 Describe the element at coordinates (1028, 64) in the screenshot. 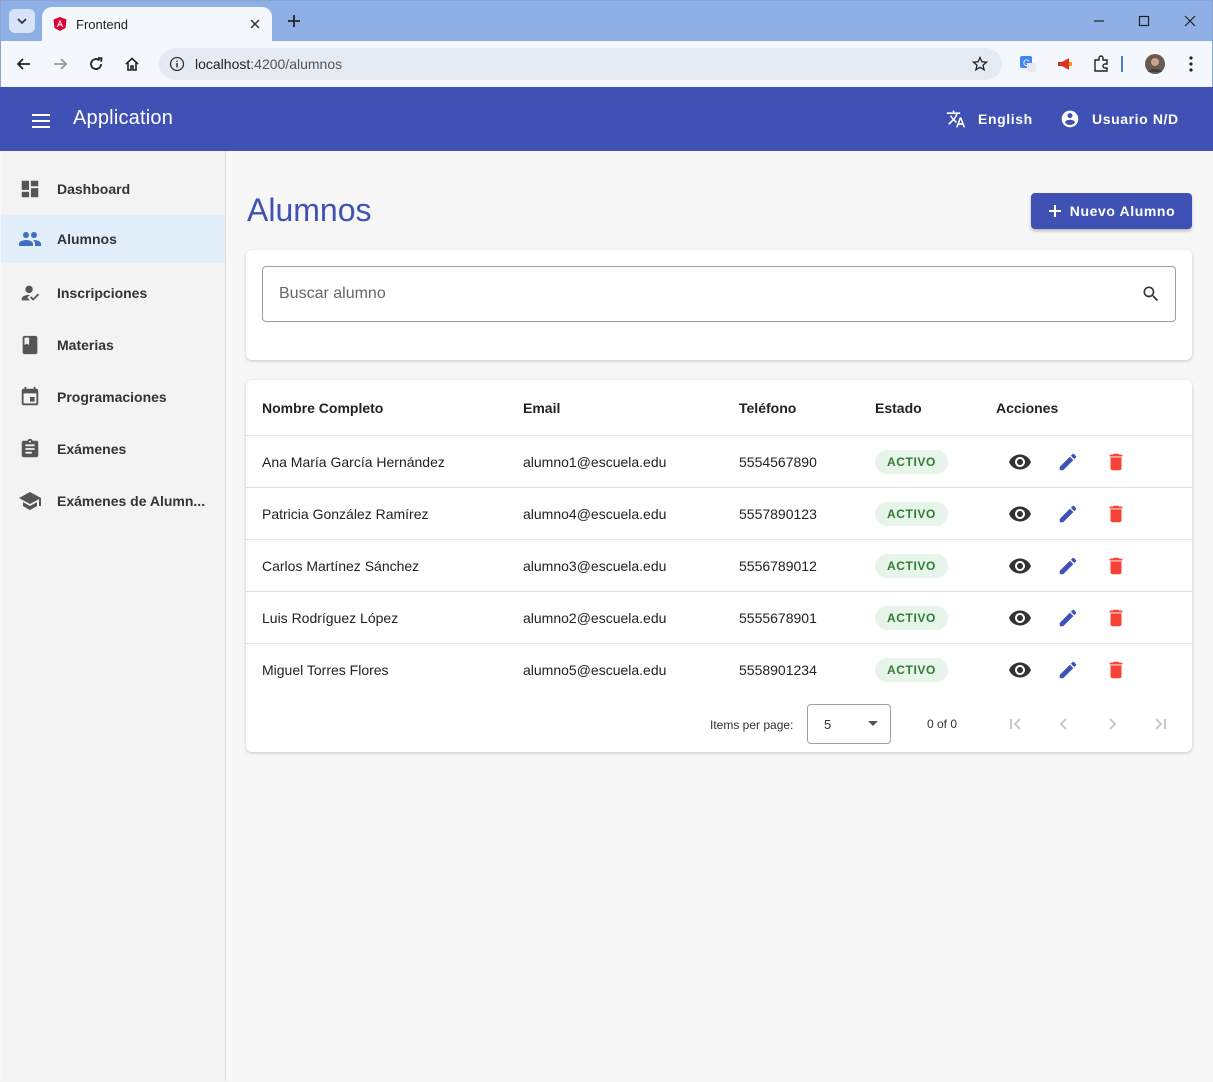

I see `translate-extension-icon: G` at that location.